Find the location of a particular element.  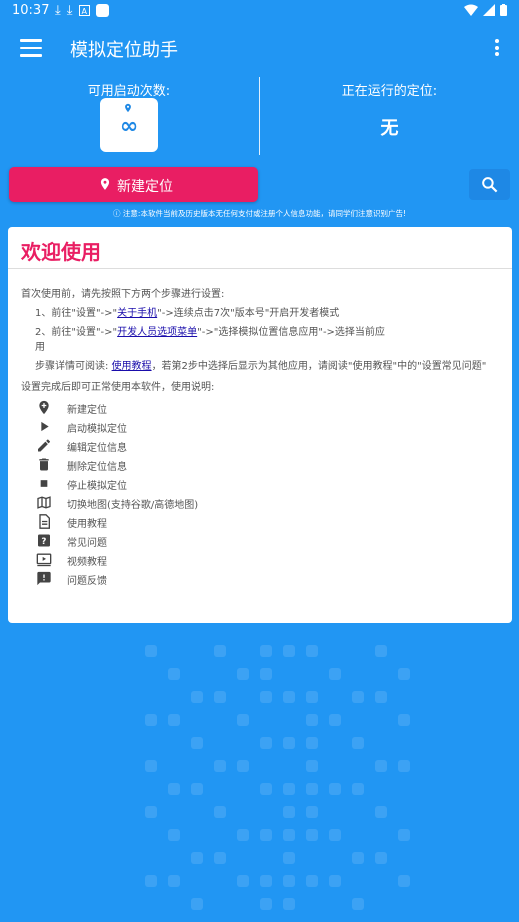

legend-item-tutorial: 使用教程 is located at coordinates (136, 522).